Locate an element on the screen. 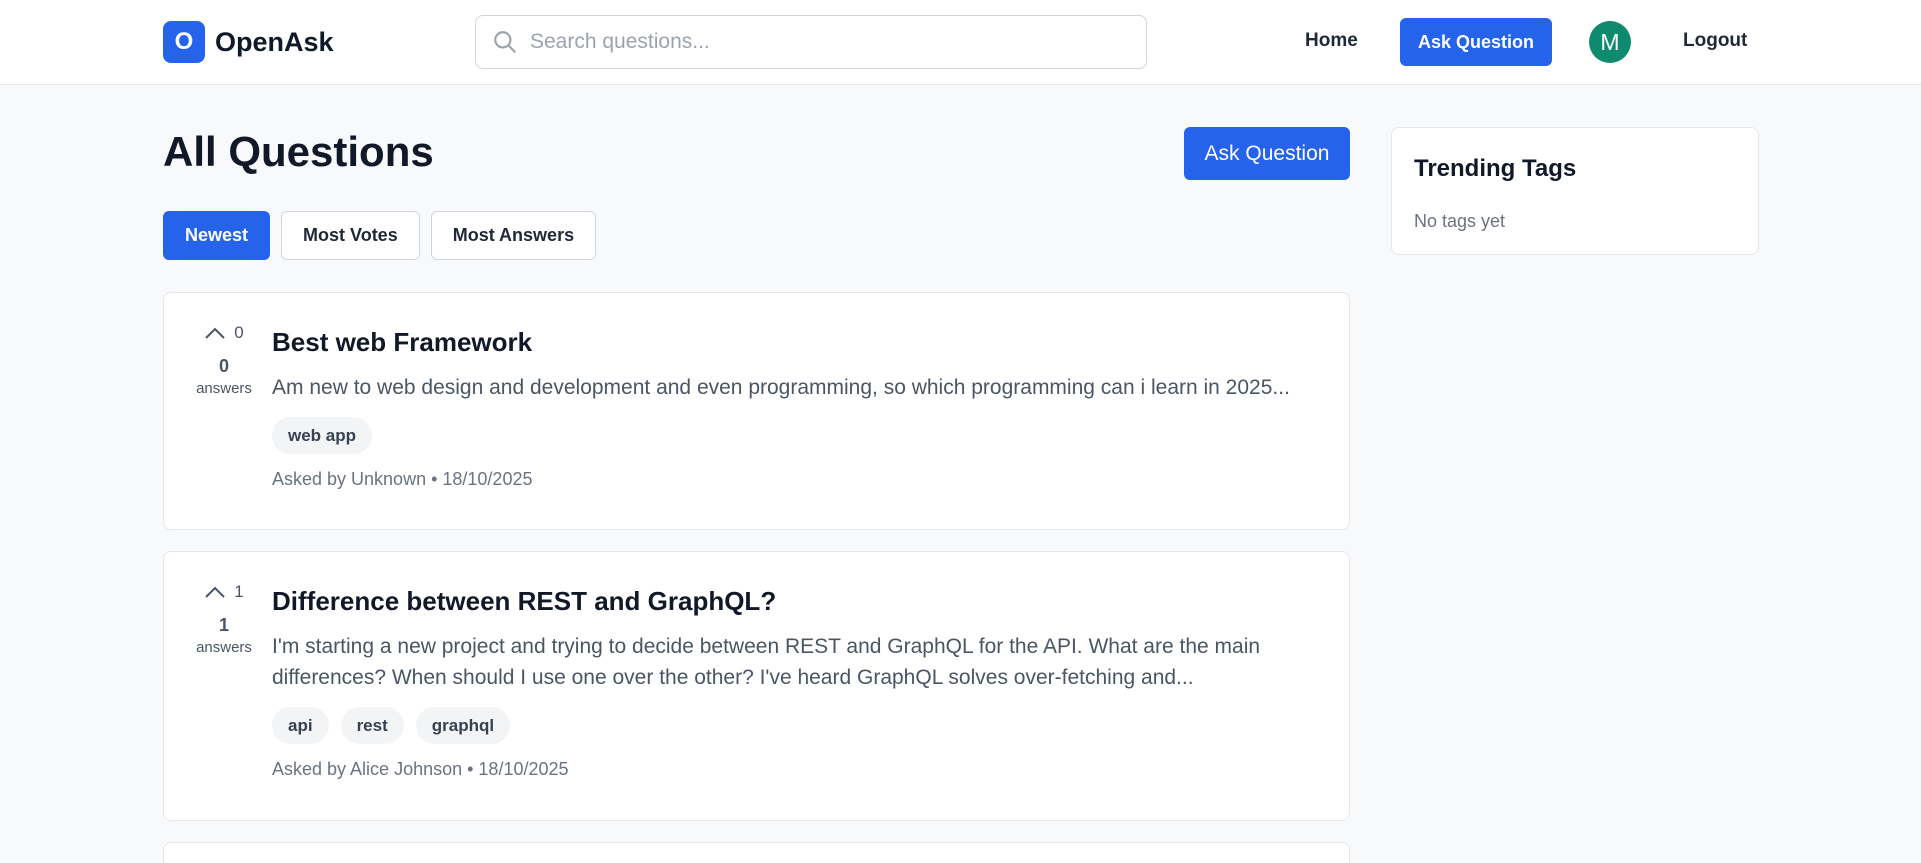 The image size is (1921, 863). trending-tags-empty: No tags yet is located at coordinates (1460, 221).